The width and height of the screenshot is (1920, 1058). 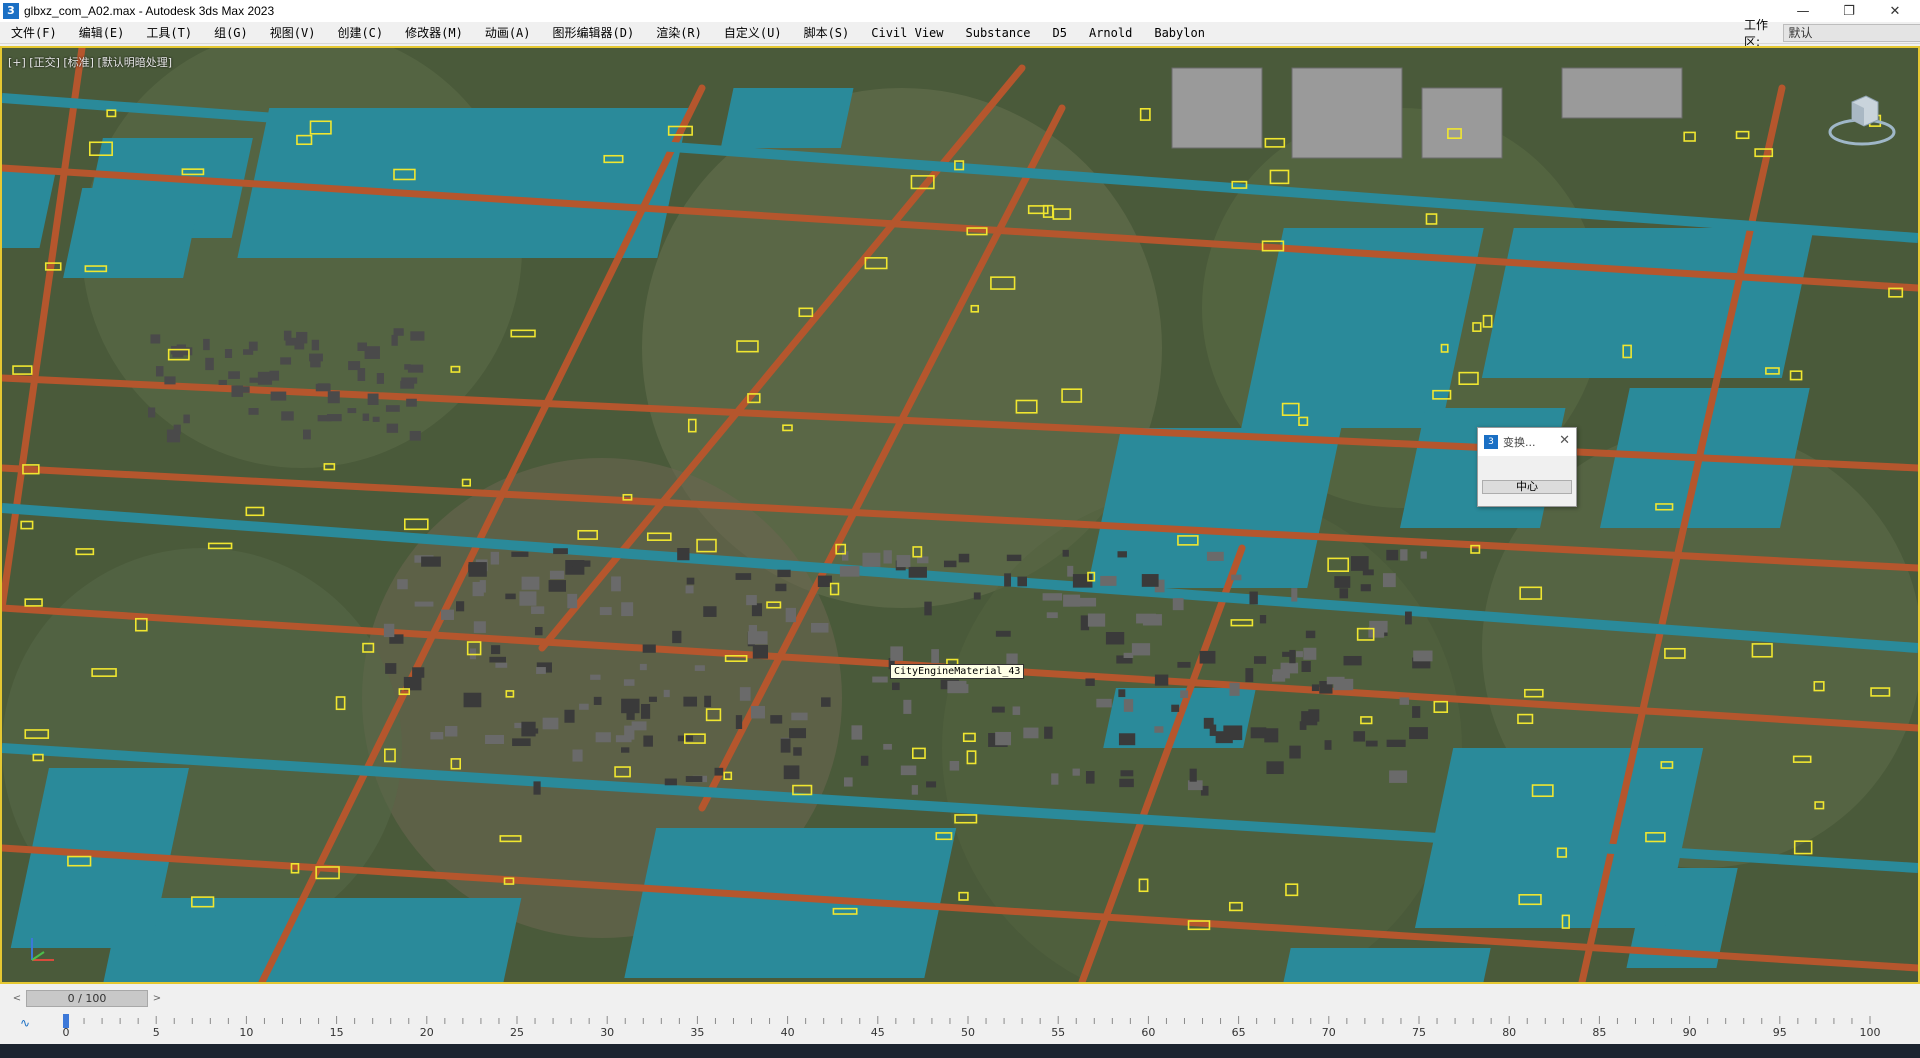 What do you see at coordinates (34, 33) in the screenshot?
I see `menu-item-0: 文件(F)` at bounding box center [34, 33].